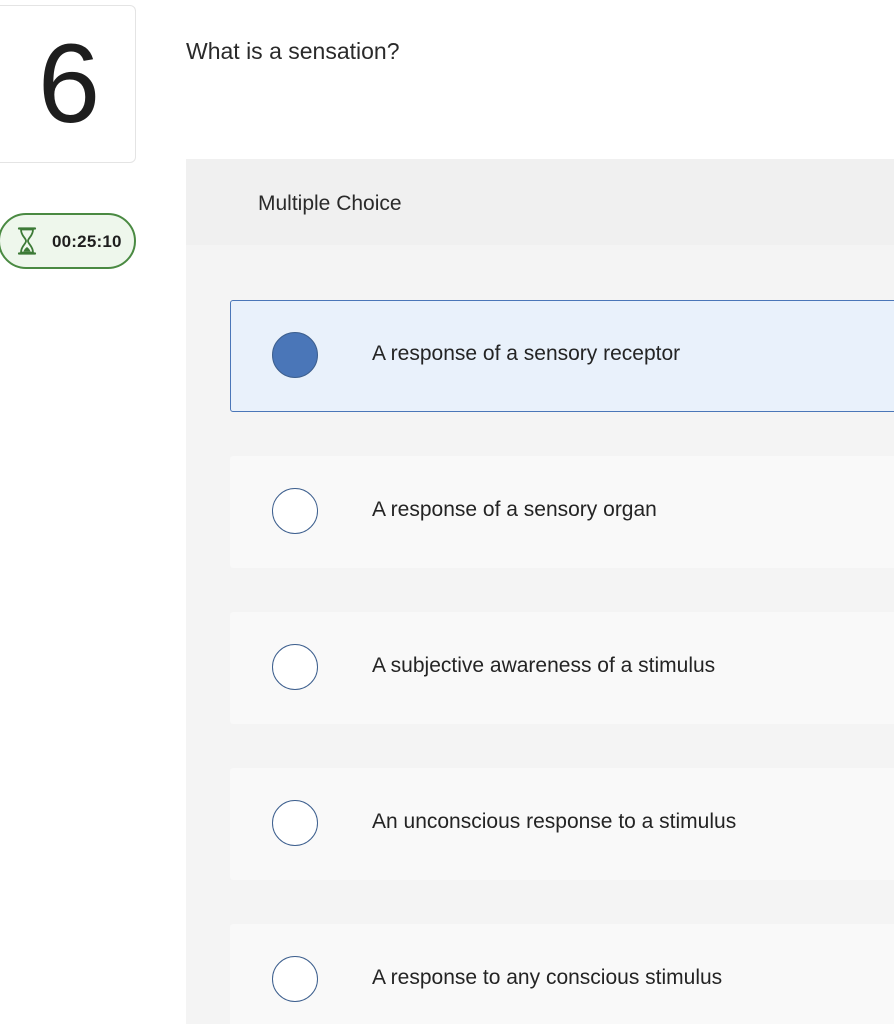 This screenshot has height=1024, width=894. Describe the element at coordinates (540, 202) in the screenshot. I see `question-type-header: Multiple Choice` at that location.